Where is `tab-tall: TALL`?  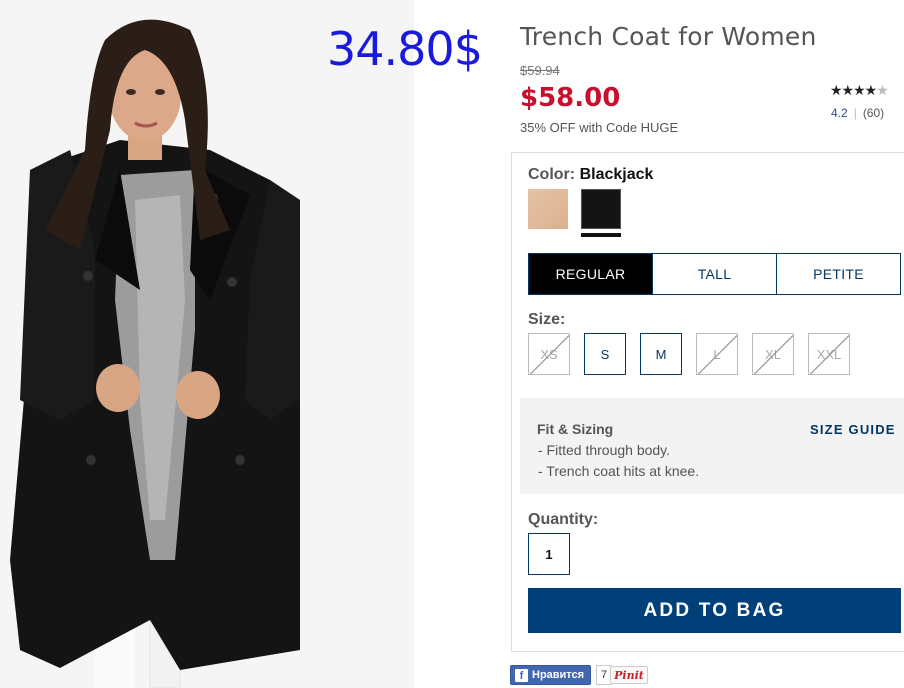 tab-tall: TALL is located at coordinates (714, 274).